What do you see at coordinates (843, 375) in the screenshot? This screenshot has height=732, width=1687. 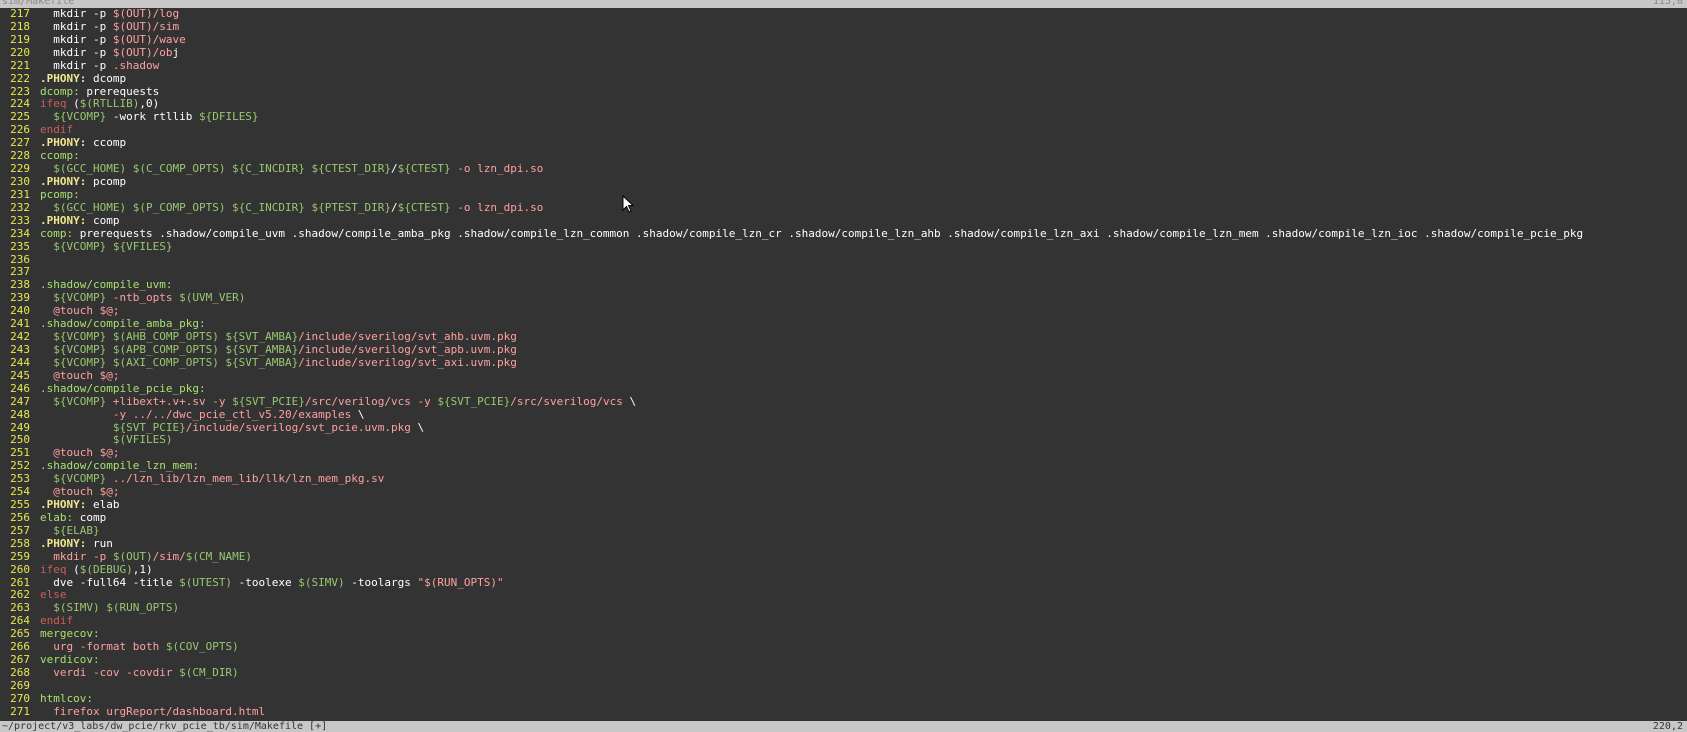 I see `code-line: 245 @touch $@;` at bounding box center [843, 375].